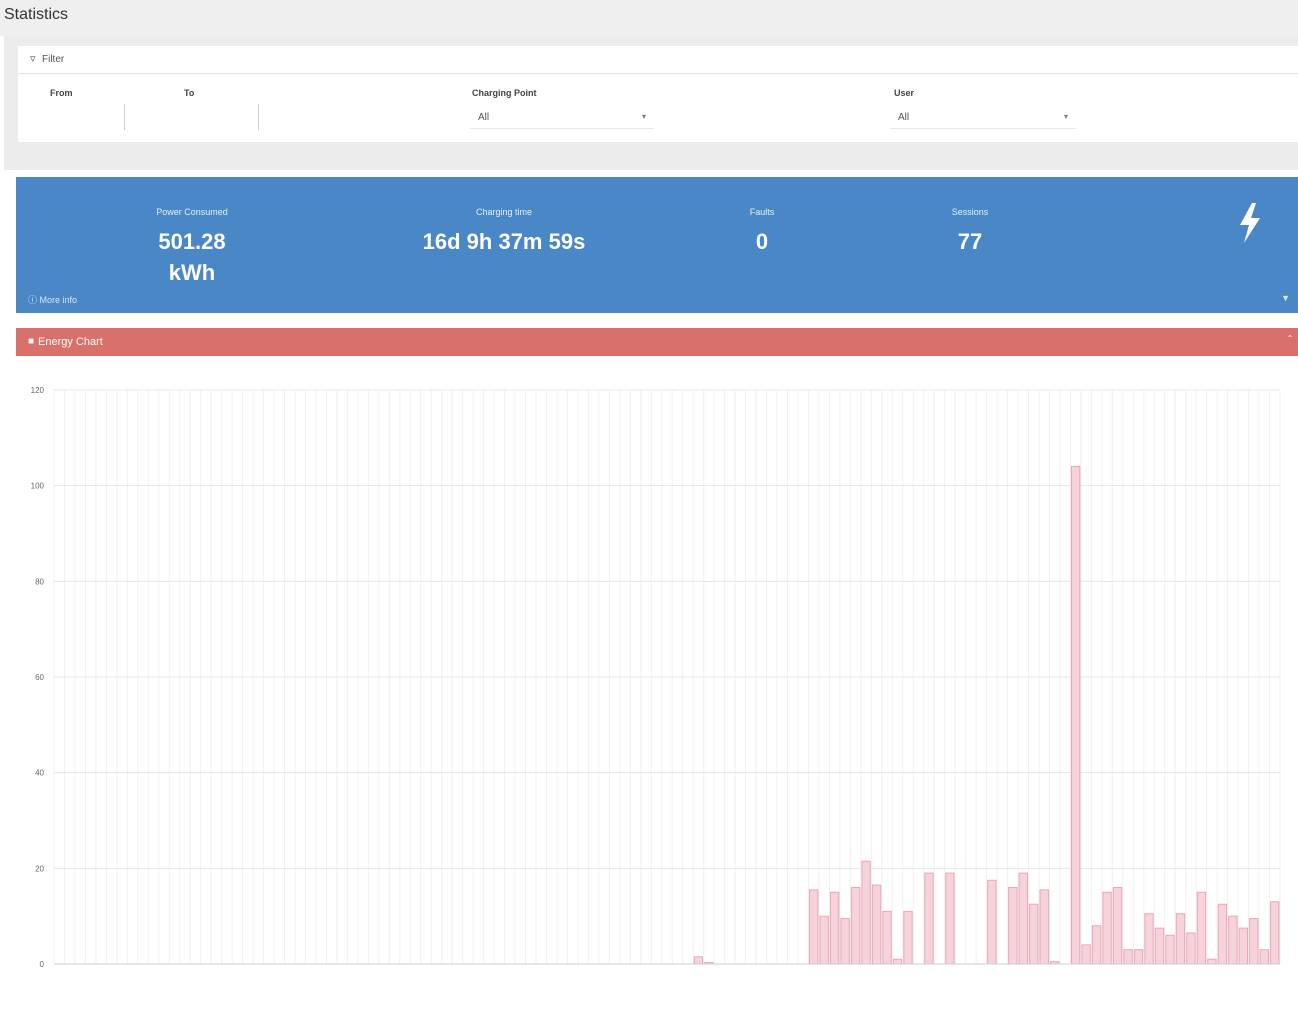 This screenshot has width=1298, height=1019. What do you see at coordinates (192, 212) in the screenshot?
I see `power-consumed-label: Power Consumed` at bounding box center [192, 212].